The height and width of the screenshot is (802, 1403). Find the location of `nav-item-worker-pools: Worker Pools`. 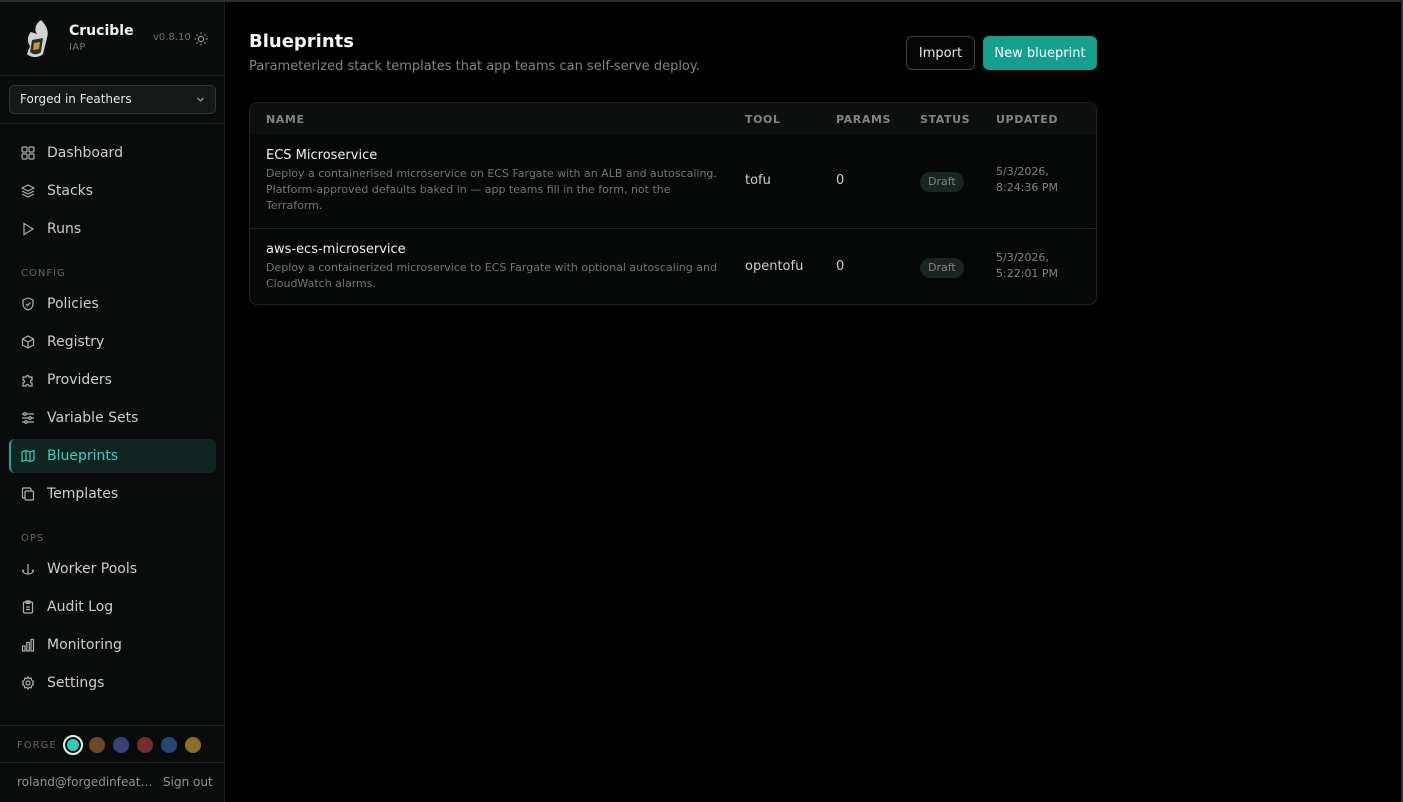

nav-item-worker-pools: Worker Pools is located at coordinates (112, 569).